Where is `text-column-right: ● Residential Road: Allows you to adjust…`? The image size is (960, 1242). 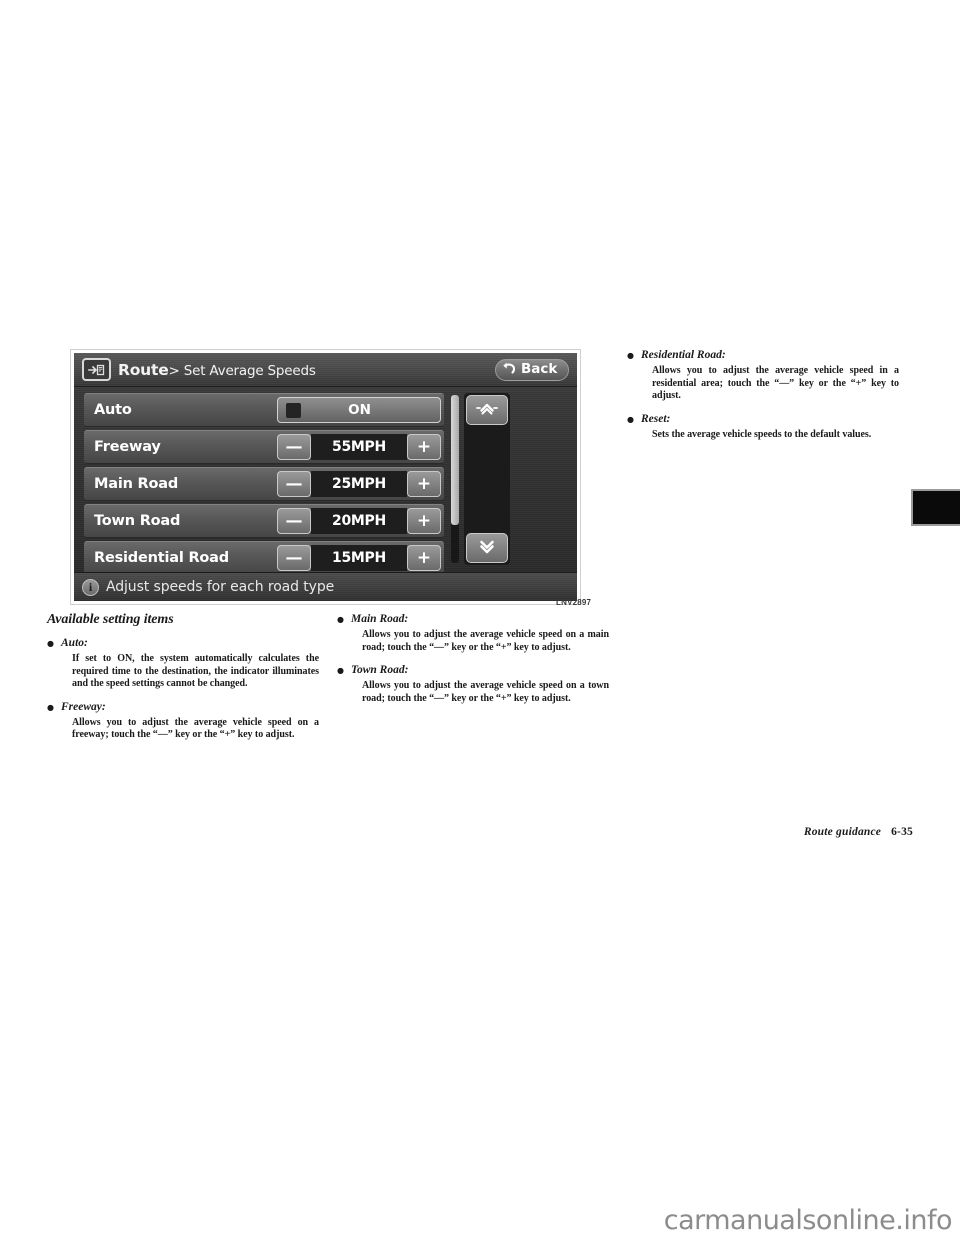
text-column-right: ● Residential Road: Allows you to adjust… is located at coordinates (763, 399).